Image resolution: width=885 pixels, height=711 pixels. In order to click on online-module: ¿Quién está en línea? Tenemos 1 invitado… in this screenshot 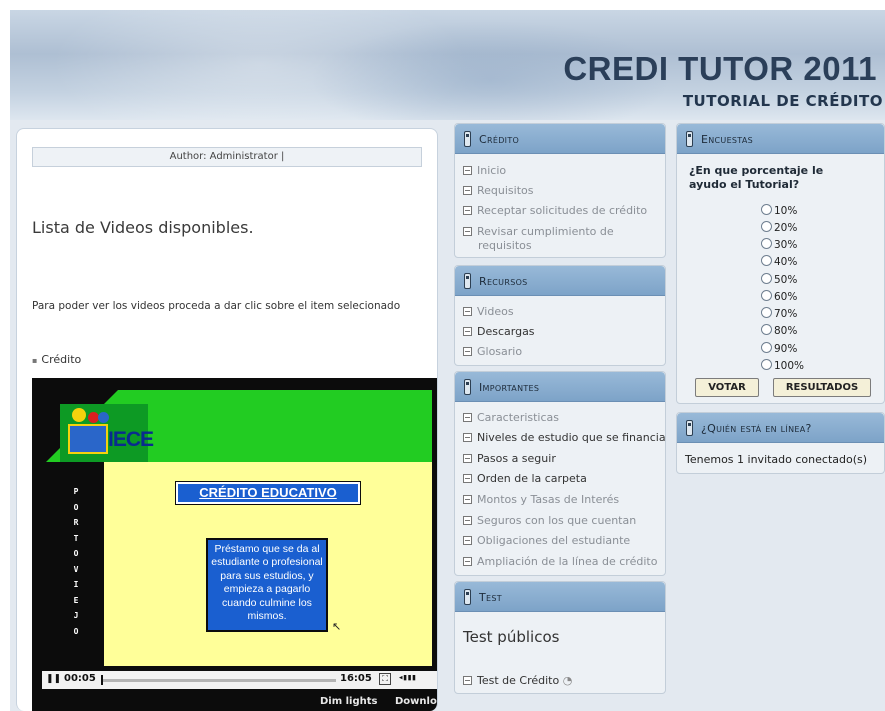, I will do `click(780, 443)`.